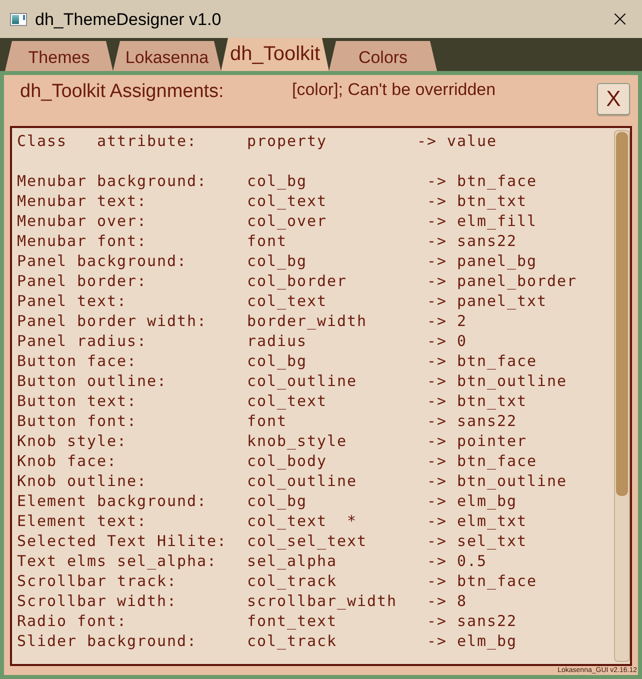 Image resolution: width=642 pixels, height=679 pixels. Describe the element at coordinates (122, 541) in the screenshot. I see `attribute-label: Selected Text Hilite:` at that location.